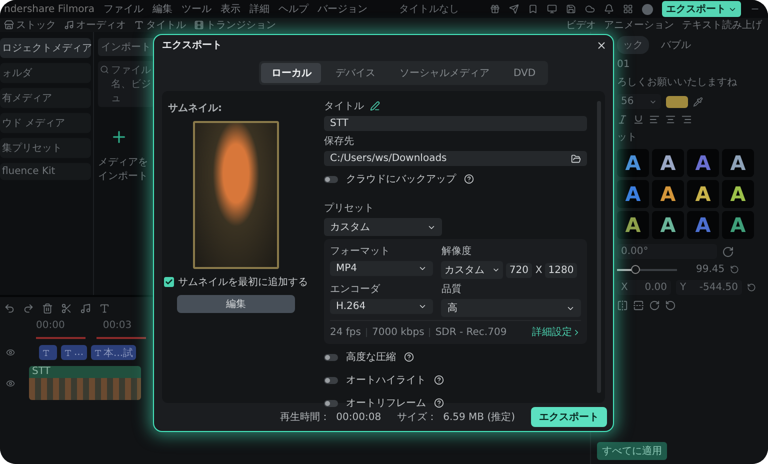  Describe the element at coordinates (344, 106) in the screenshot. I see `field-label: タイトル` at that location.